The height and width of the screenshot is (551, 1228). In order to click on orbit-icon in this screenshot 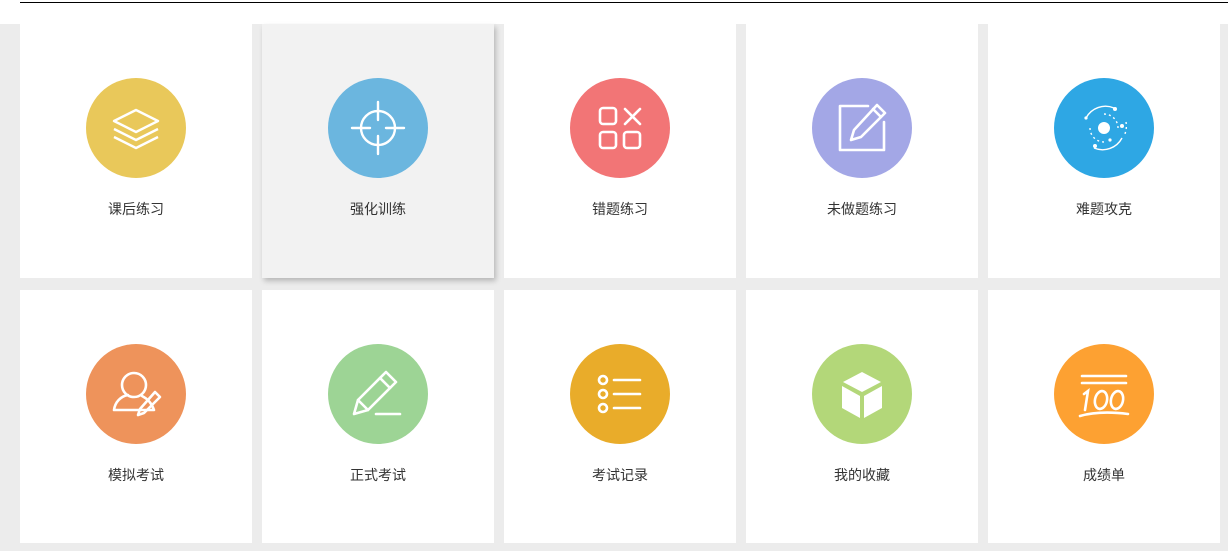, I will do `click(1104, 128)`.